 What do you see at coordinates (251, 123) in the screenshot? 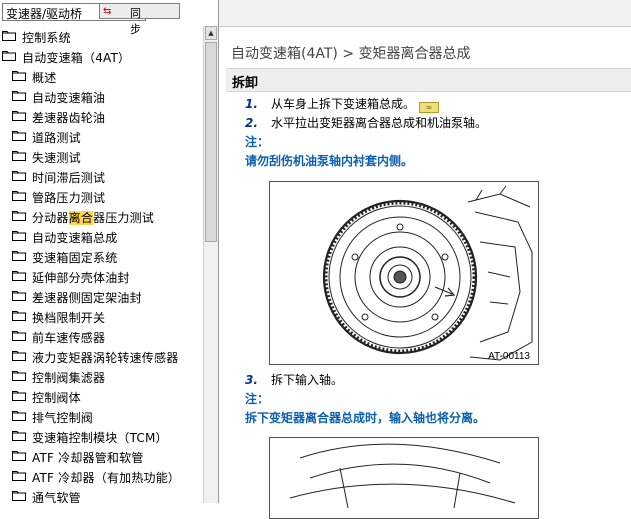
I see `step-number: 2.` at bounding box center [251, 123].